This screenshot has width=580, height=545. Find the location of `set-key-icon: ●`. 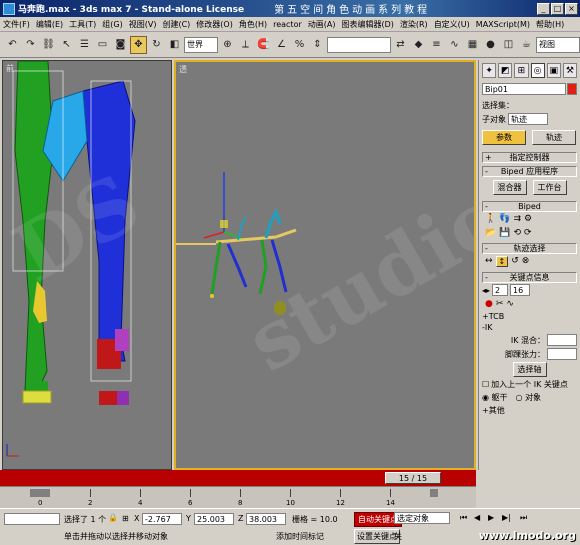

set-key-icon: ● is located at coordinates (489, 304).